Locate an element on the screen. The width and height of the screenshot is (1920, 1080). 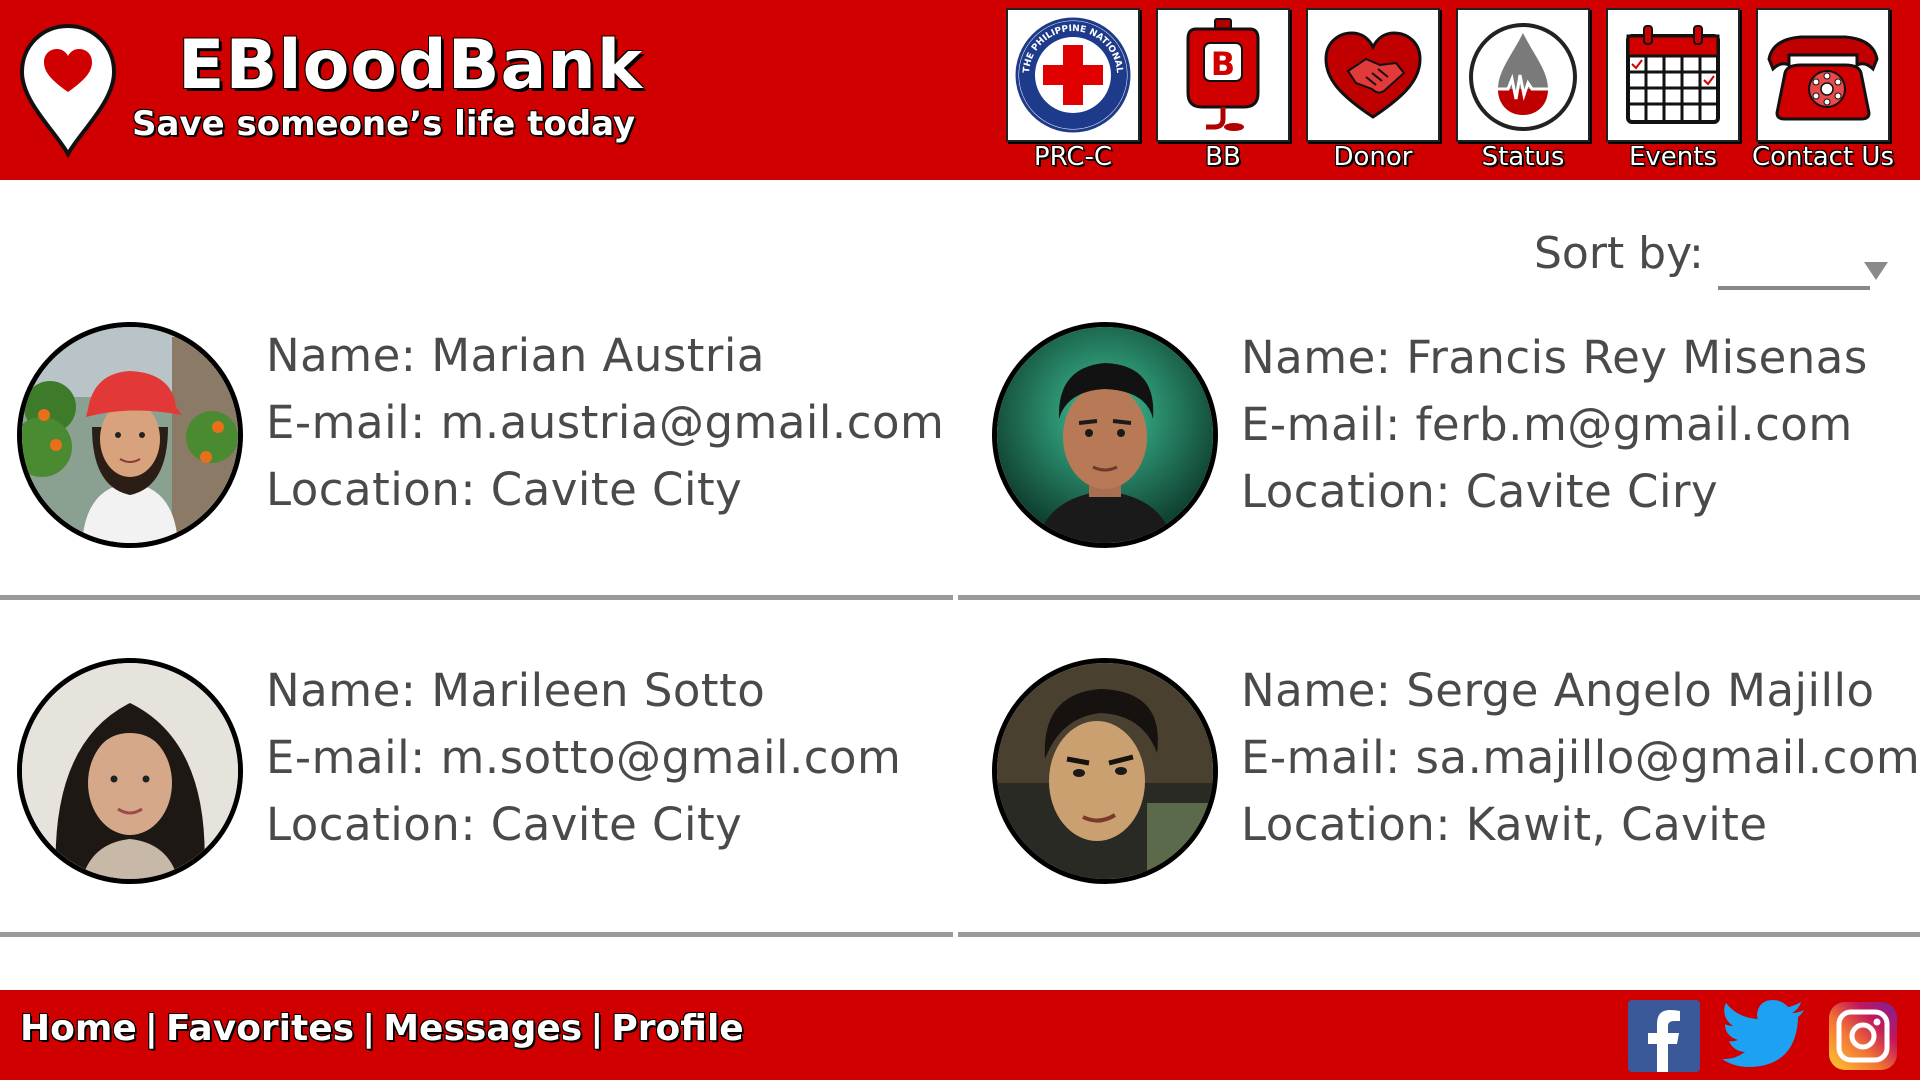
nav-tile-box: THE PHILIPPINE NATIONAL RED CROSS is located at coordinates (1073, 75).